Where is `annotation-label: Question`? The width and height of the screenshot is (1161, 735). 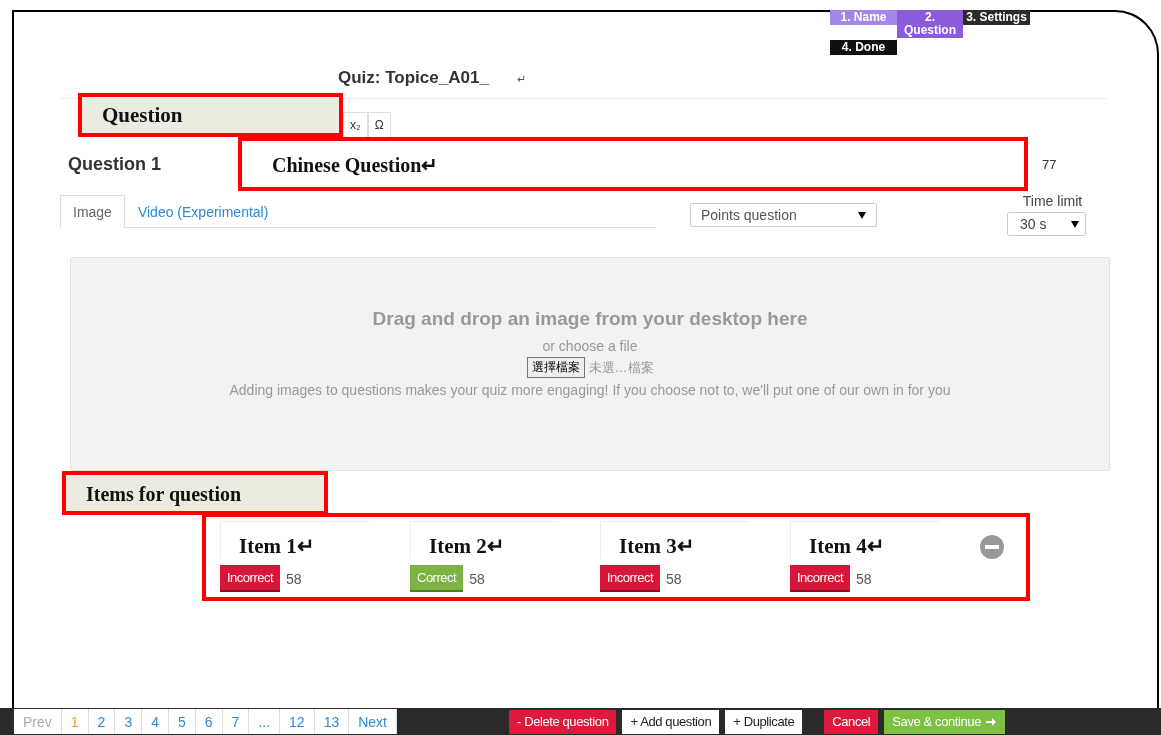 annotation-label: Question is located at coordinates (210, 115).